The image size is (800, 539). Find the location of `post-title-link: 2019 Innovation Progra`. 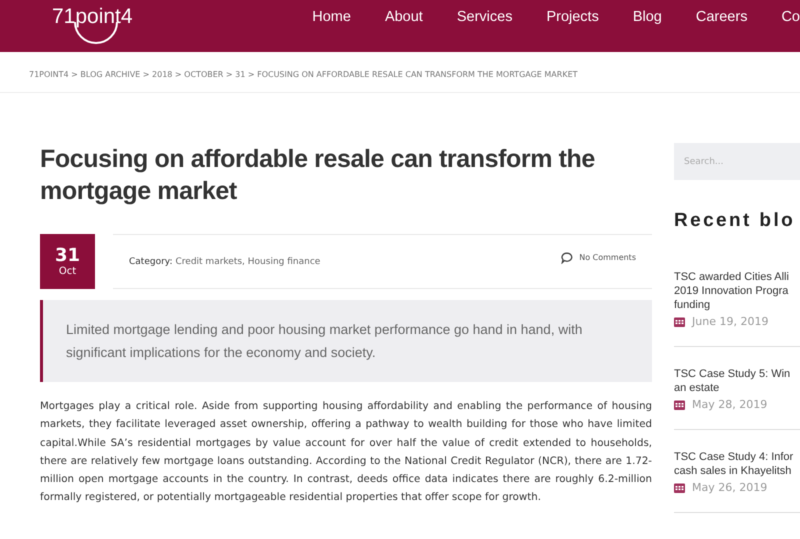

post-title-link: 2019 Innovation Progra is located at coordinates (737, 291).